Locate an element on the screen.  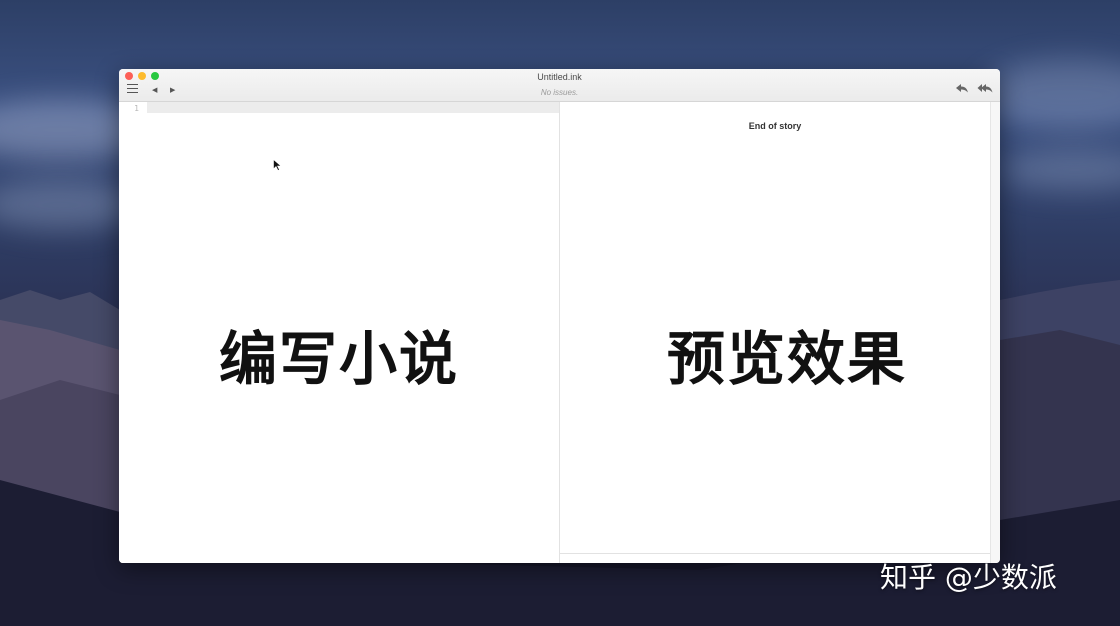
line-number-gutter: 1 is located at coordinates (133, 332).